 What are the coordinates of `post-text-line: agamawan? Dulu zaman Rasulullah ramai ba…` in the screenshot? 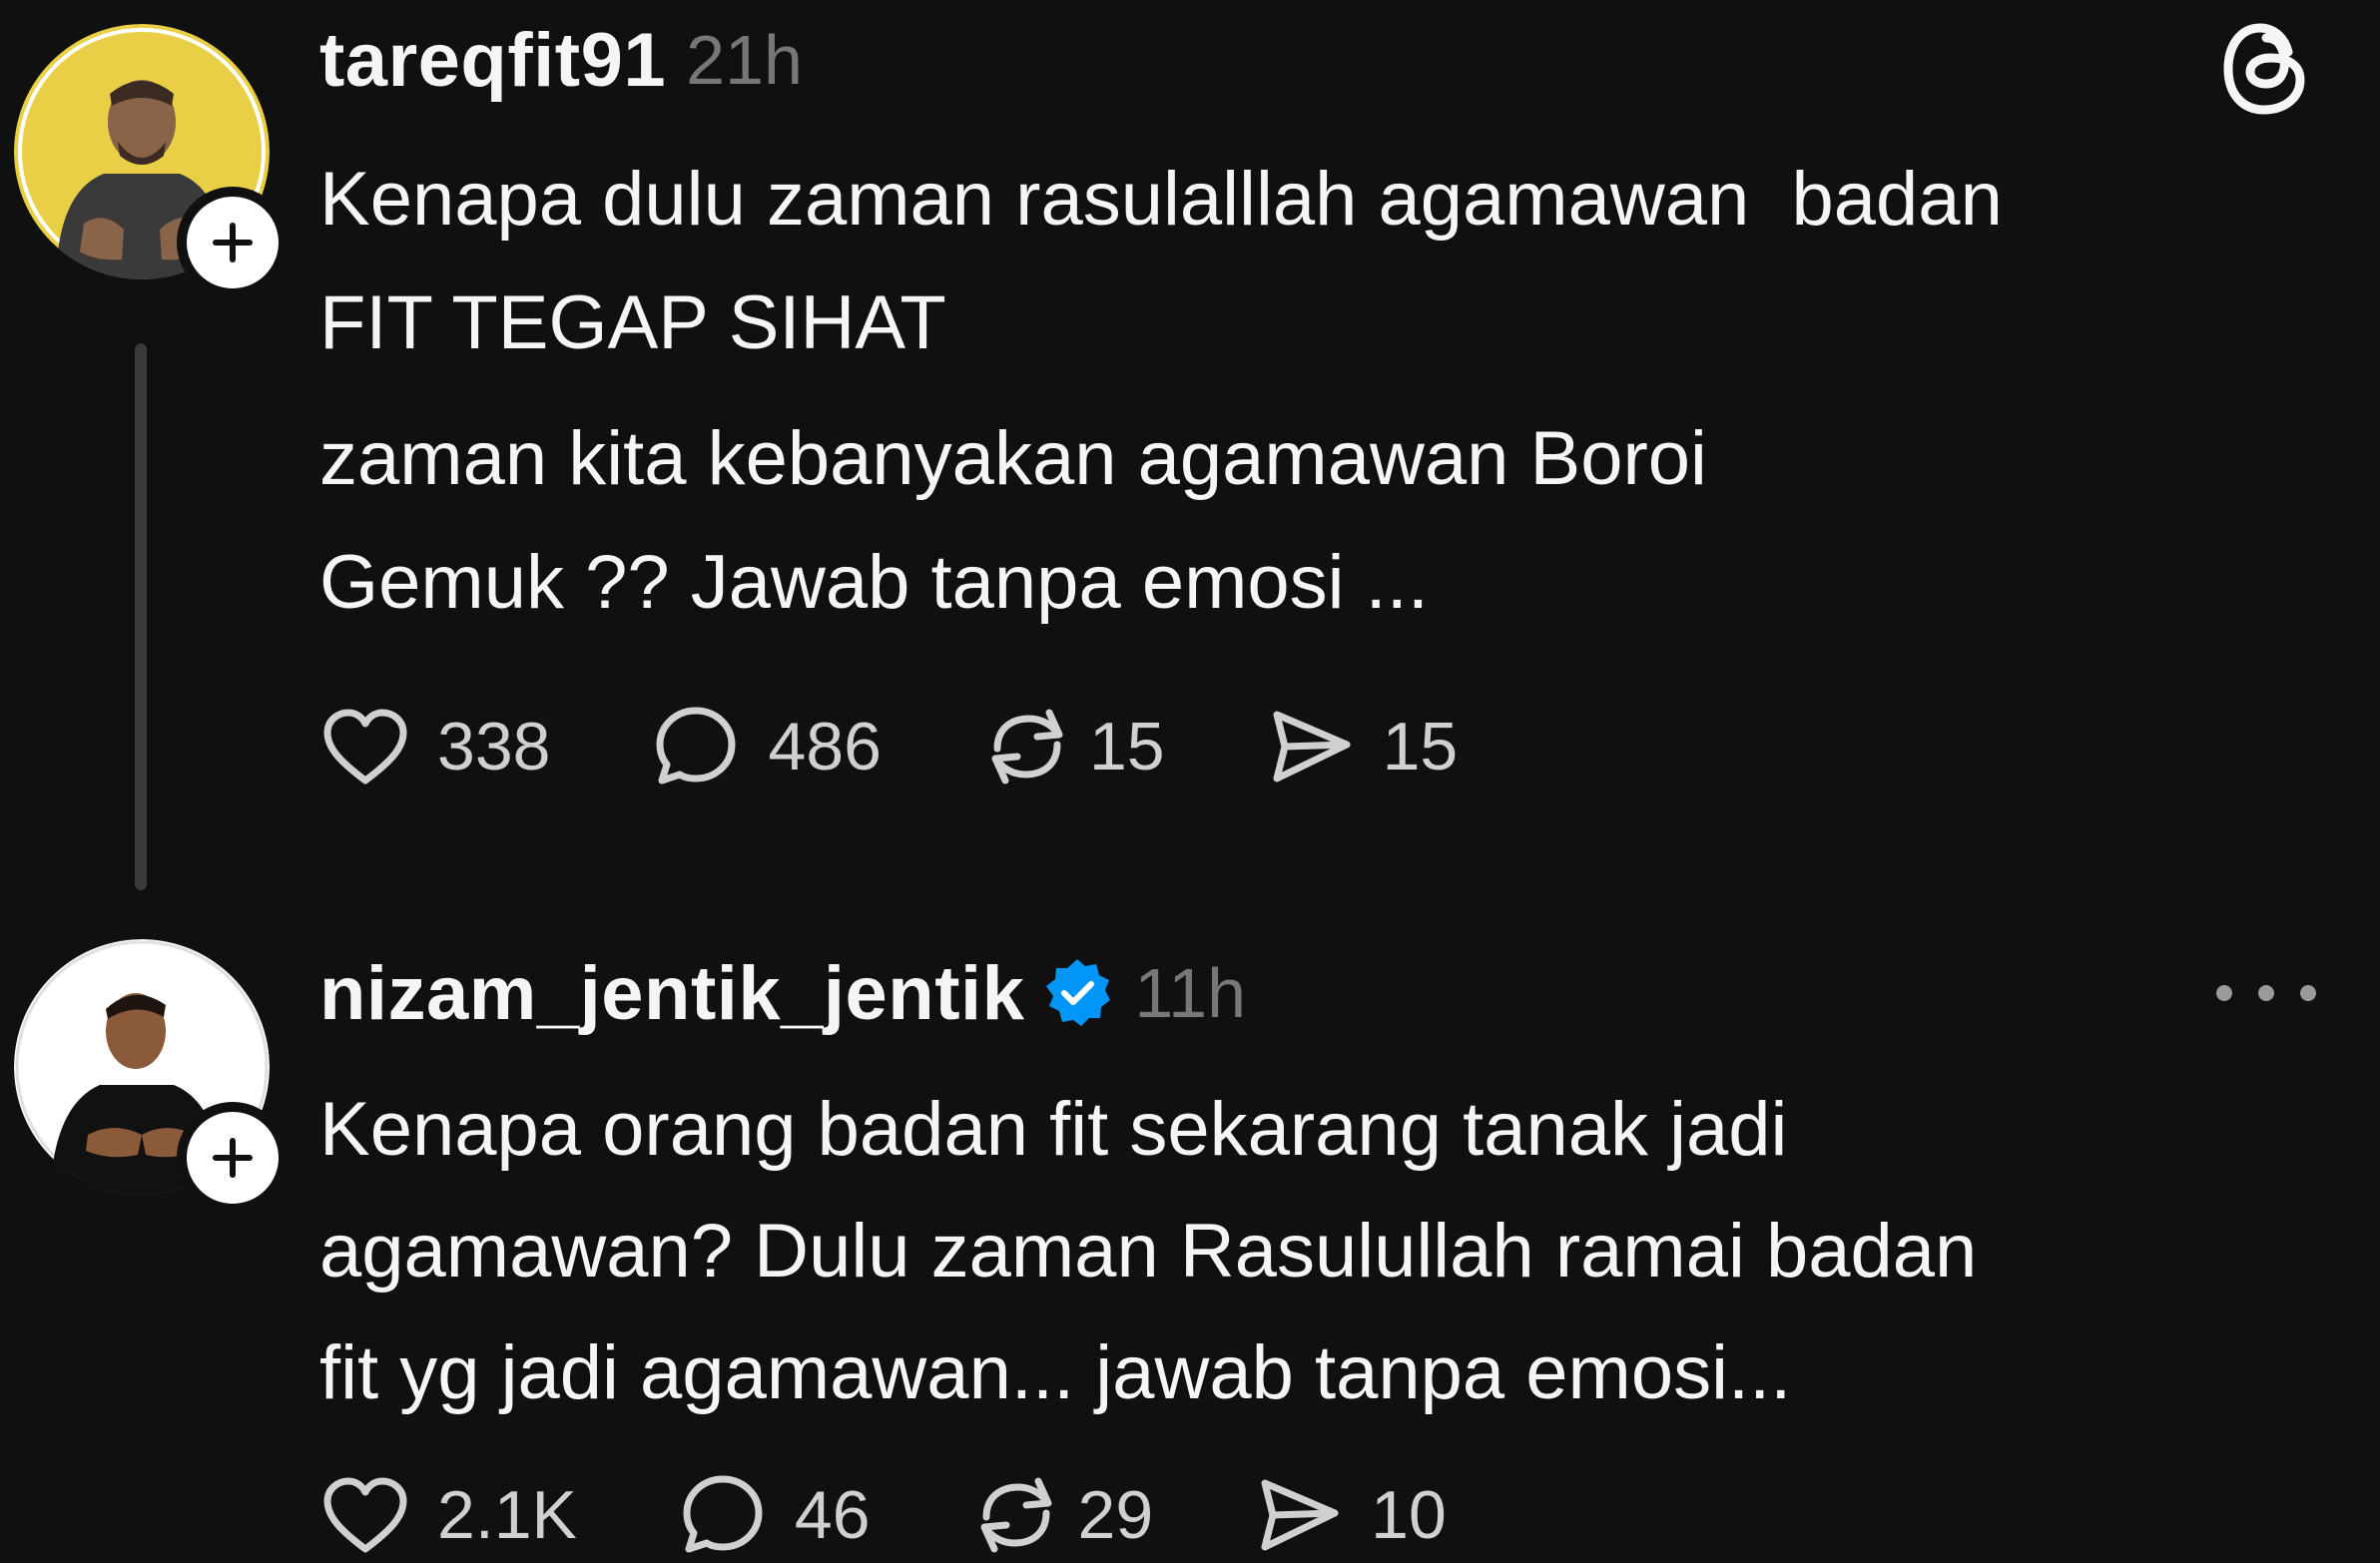 It's located at (1148, 1251).